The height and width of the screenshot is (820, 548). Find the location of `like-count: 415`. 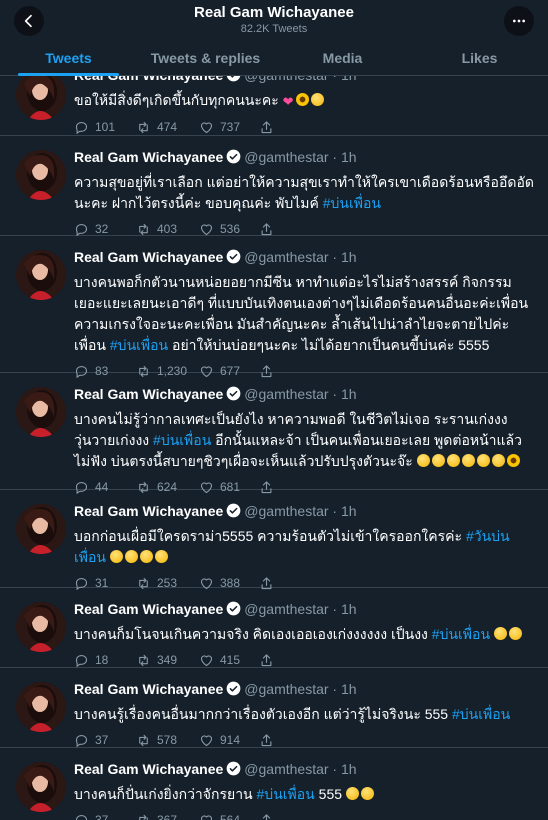

like-count: 415 is located at coordinates (230, 660).